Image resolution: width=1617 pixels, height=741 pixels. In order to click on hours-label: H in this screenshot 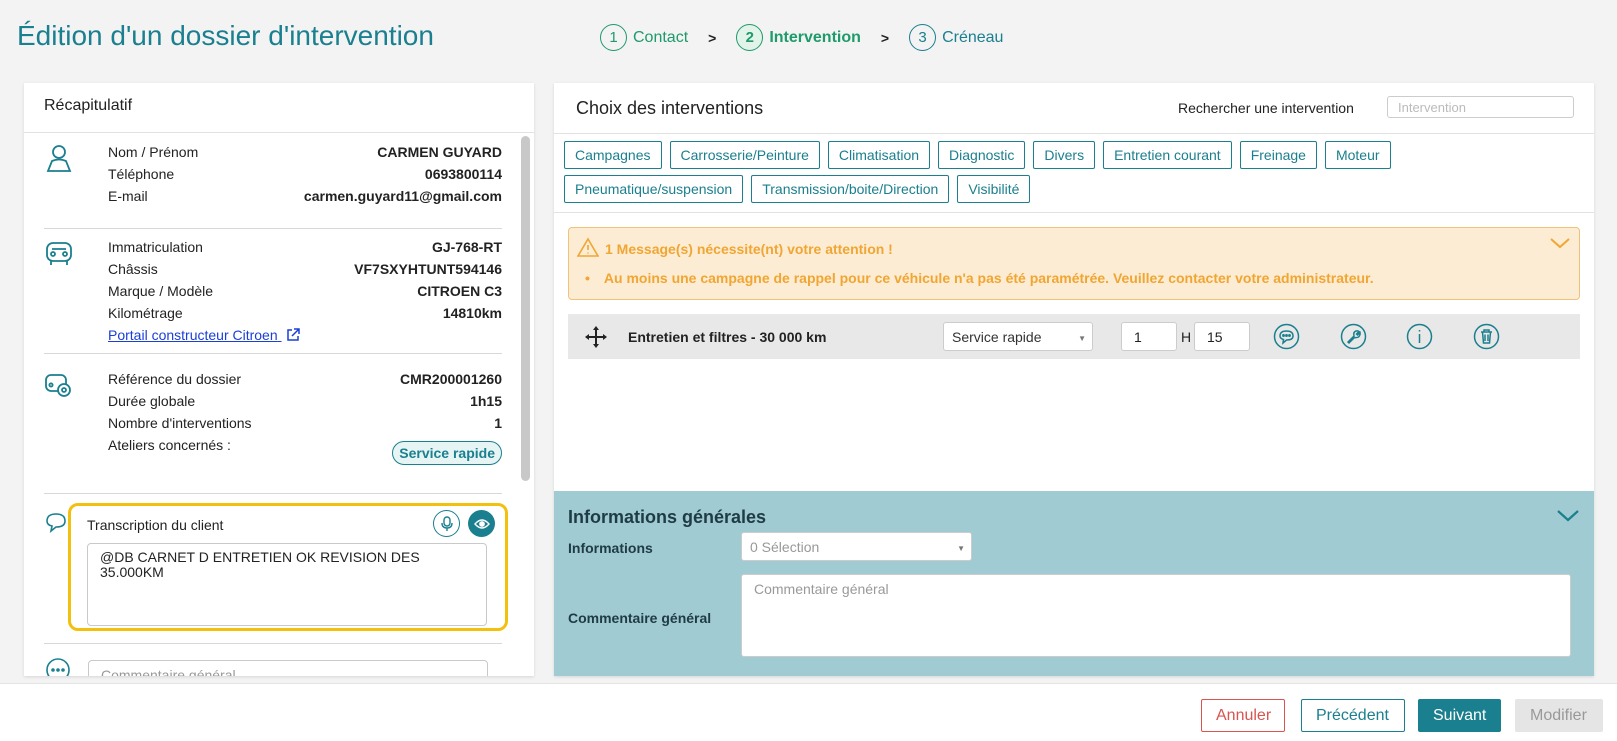, I will do `click(1186, 337)`.